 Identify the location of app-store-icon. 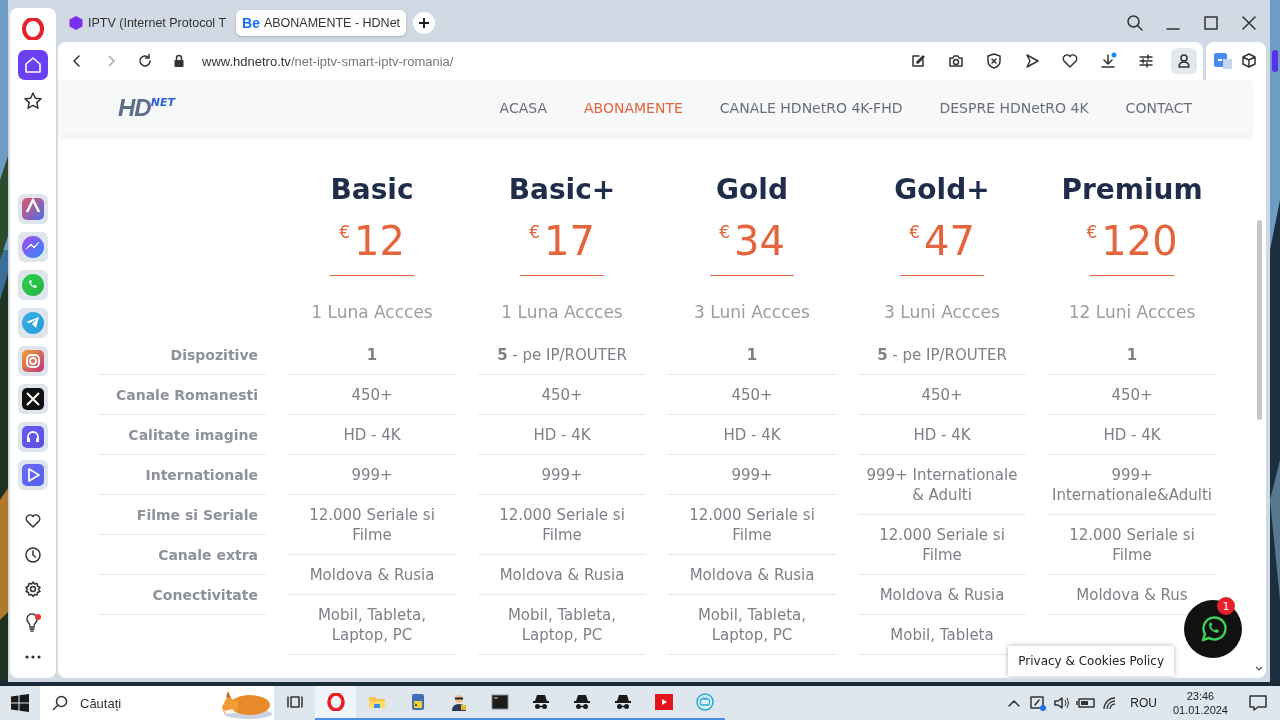
(33, 209).